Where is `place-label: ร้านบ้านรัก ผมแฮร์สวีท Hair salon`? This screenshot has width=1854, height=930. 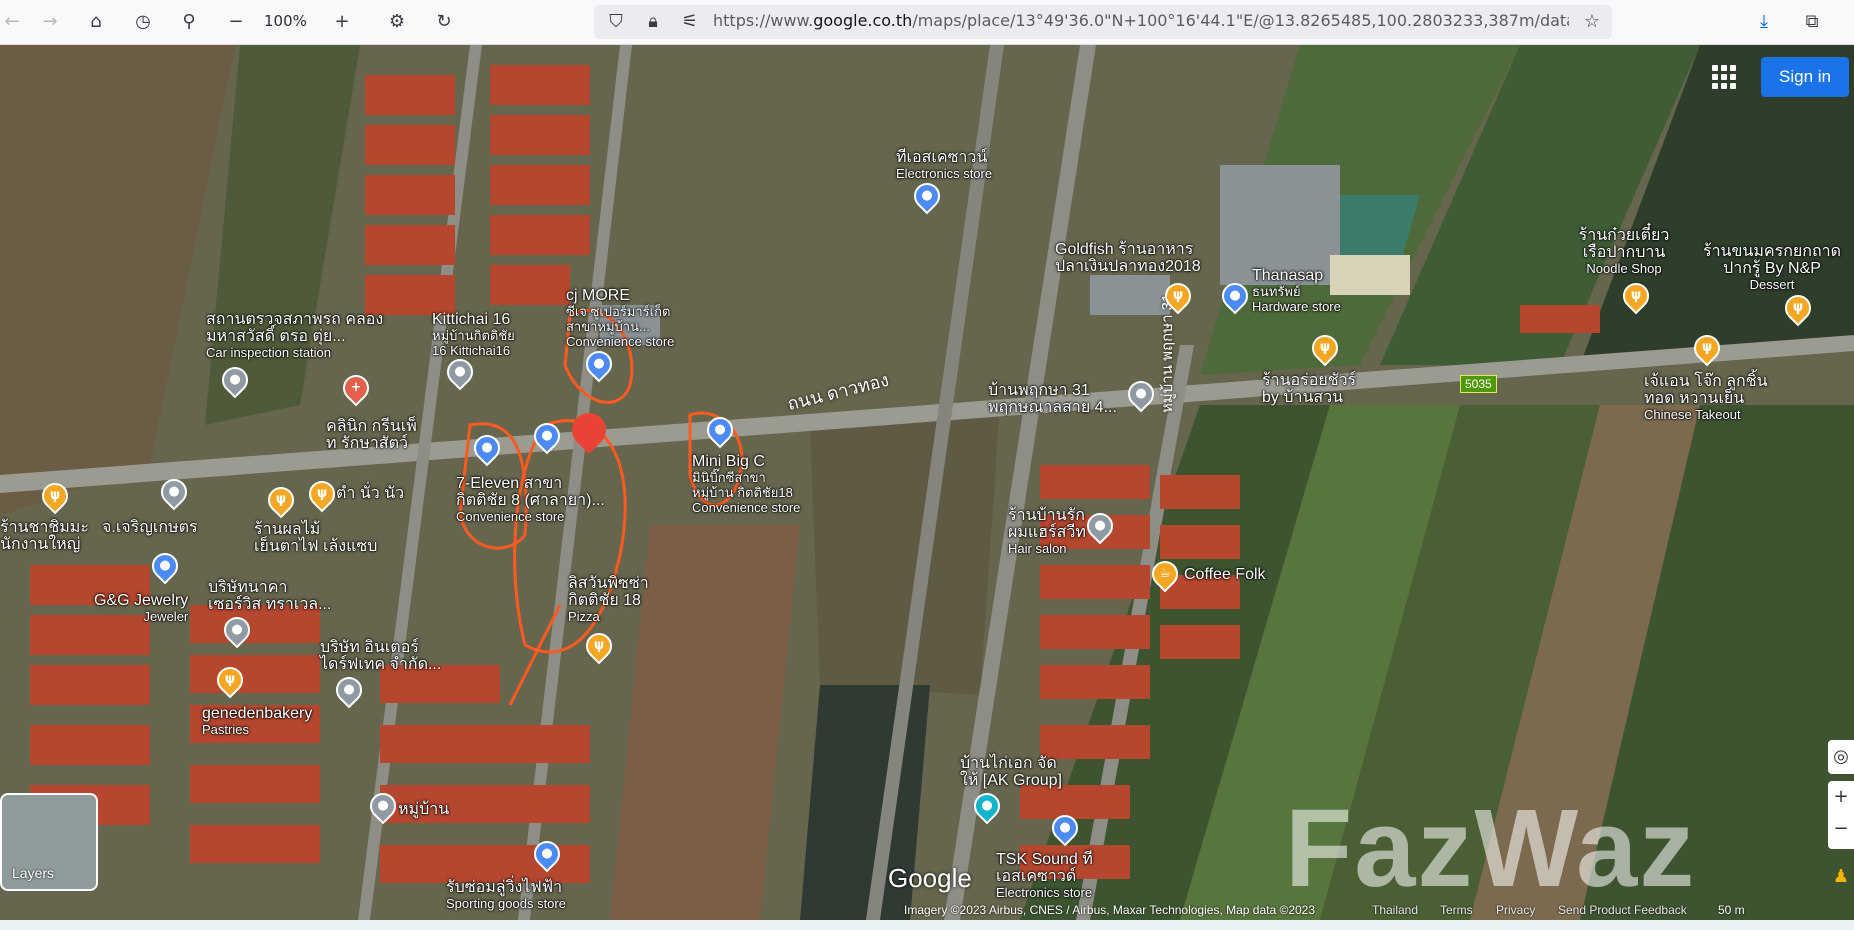
place-label: ร้านบ้านรัก ผมแฮร์สวีท Hair salon is located at coordinates (1047, 531).